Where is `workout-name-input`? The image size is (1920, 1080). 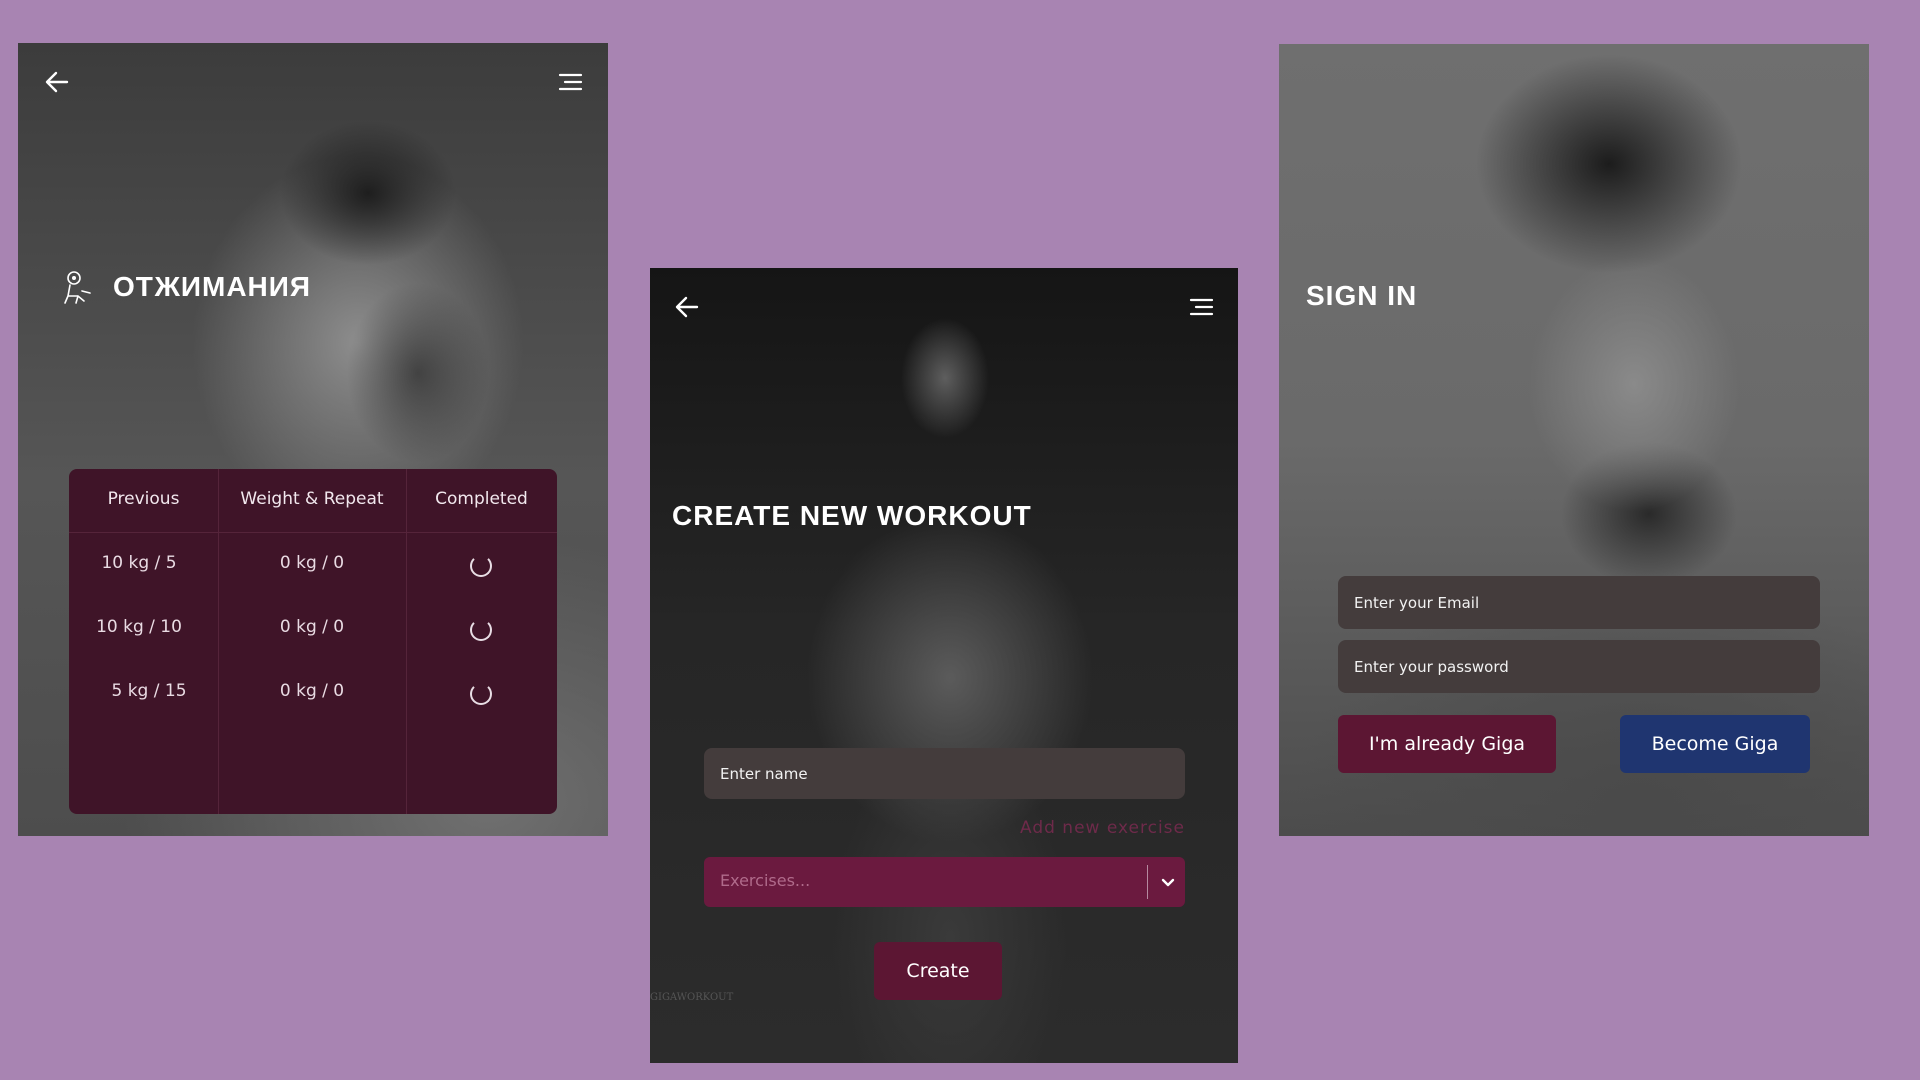 workout-name-input is located at coordinates (944, 773).